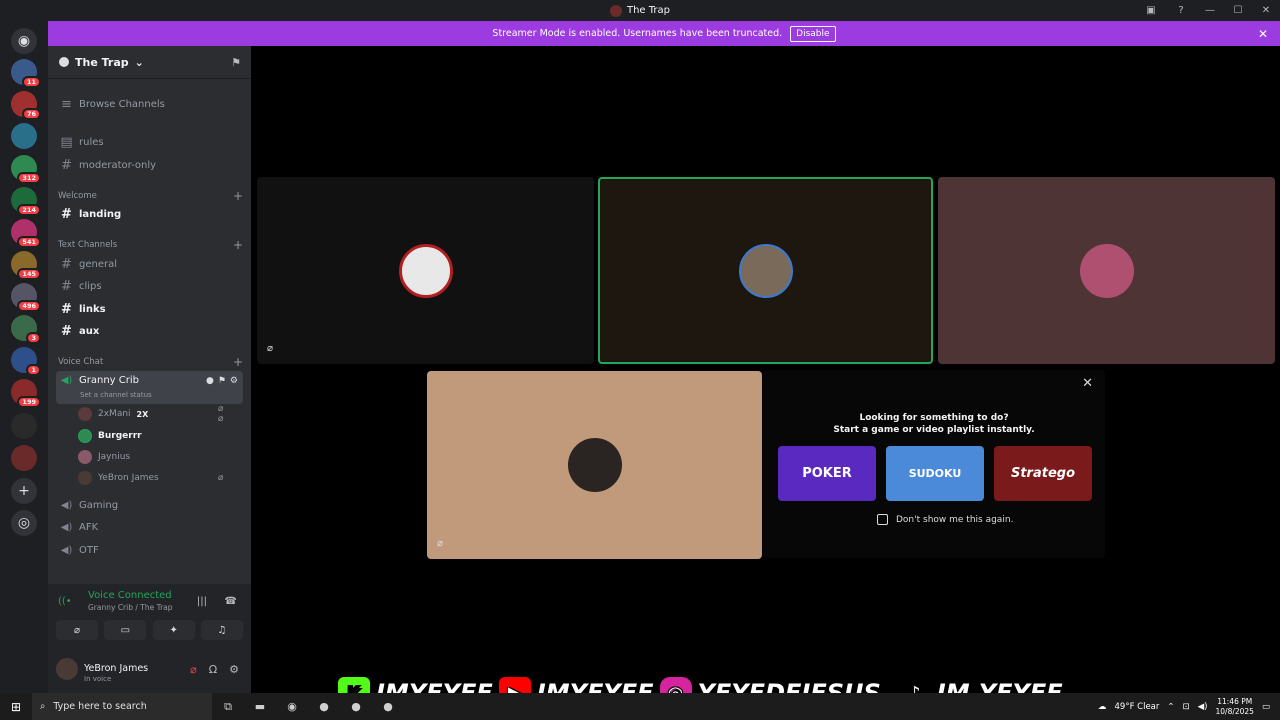  Describe the element at coordinates (221, 414) in the screenshot. I see `mic-muted-icon: ⌀ ⌀` at that location.